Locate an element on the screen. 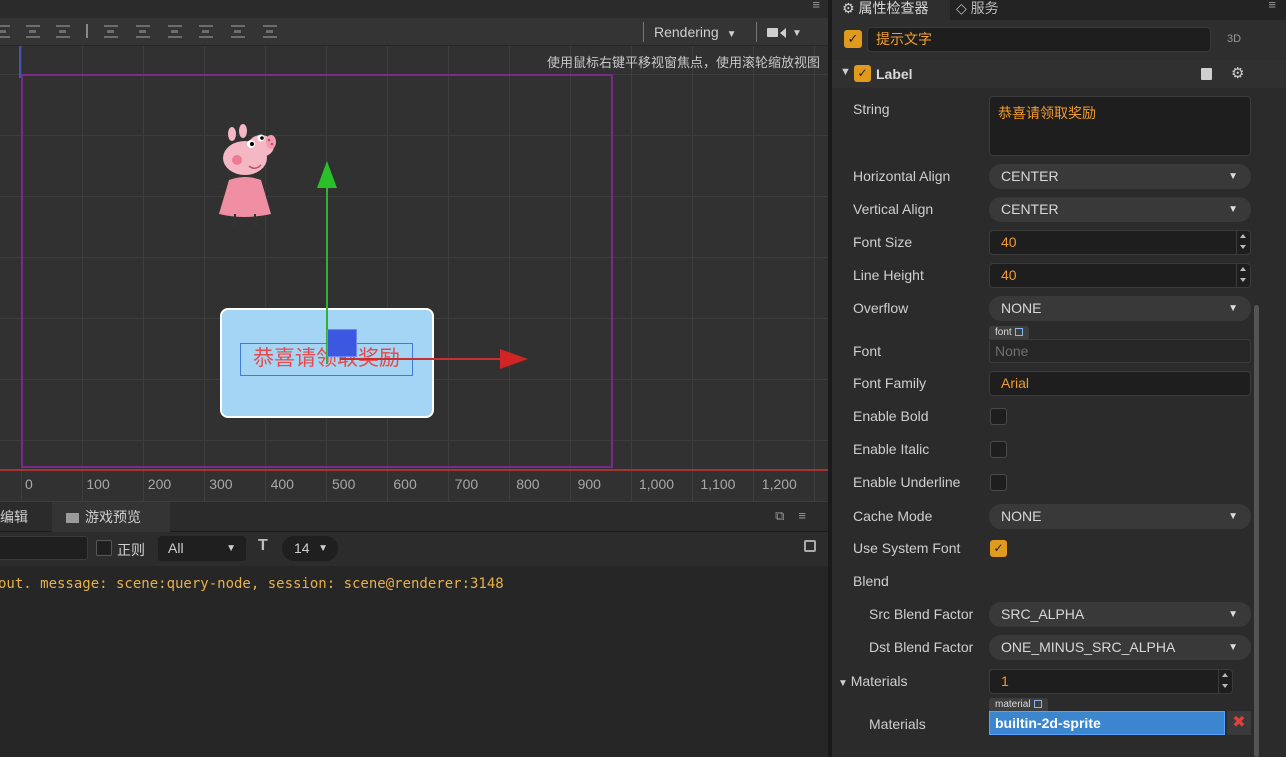 Image resolution: width=1286 pixels, height=757 pixels. prop-label: ▼ Materials is located at coordinates (873, 681).